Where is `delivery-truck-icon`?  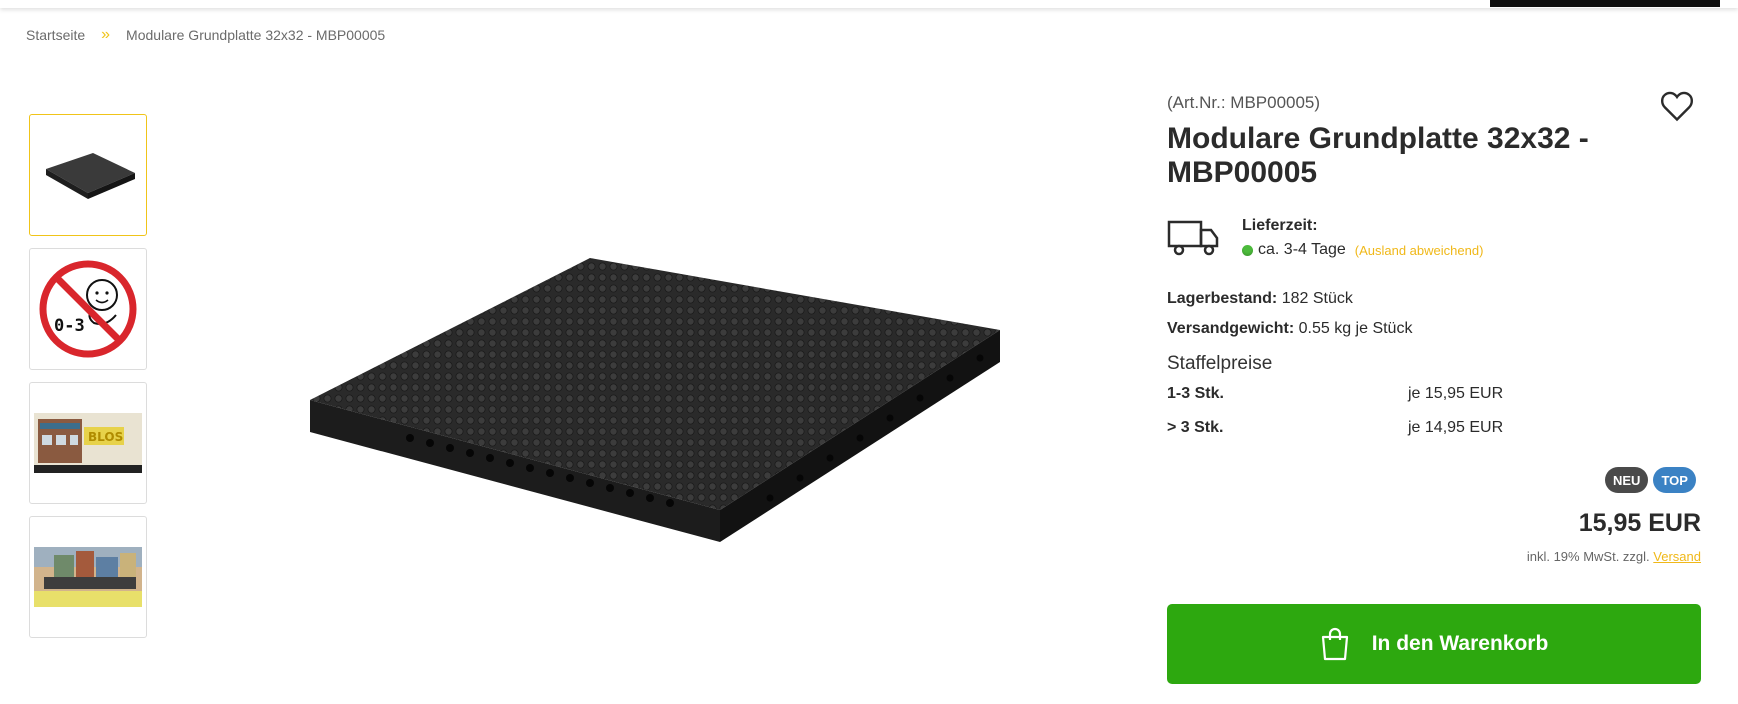
delivery-truck-icon is located at coordinates (1193, 238).